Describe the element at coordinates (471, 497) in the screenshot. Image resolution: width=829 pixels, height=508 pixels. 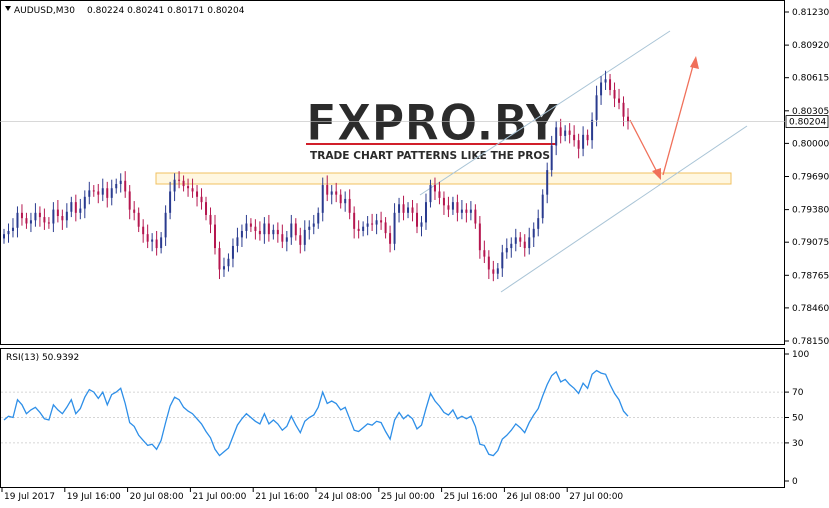
I see `time-tick-label: 25 Jul 16:00` at that location.